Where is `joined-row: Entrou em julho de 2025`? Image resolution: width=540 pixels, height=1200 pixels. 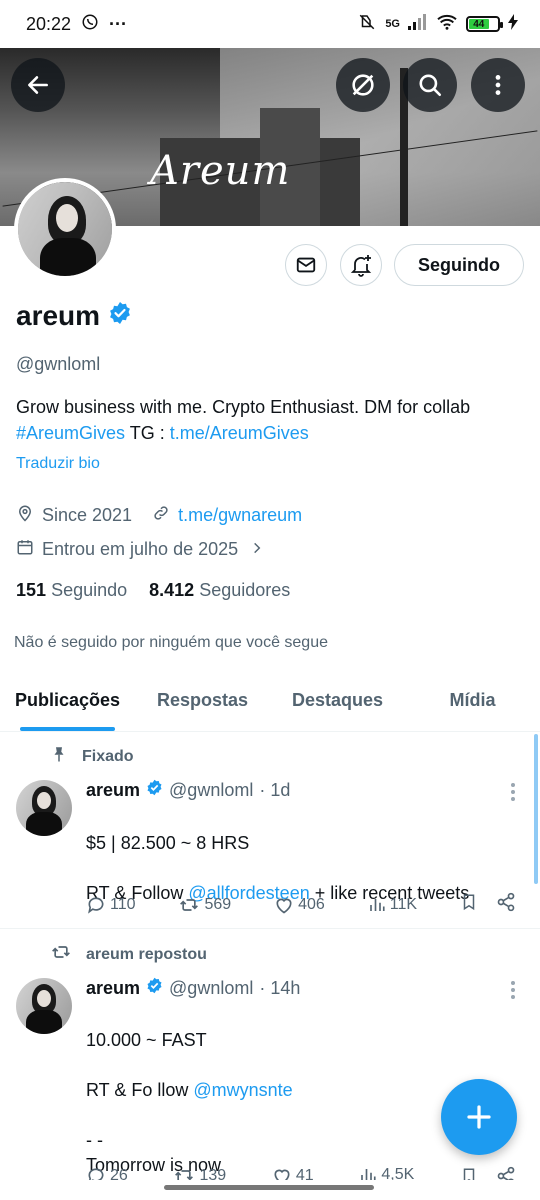 joined-row: Entrou em julho de 2025 is located at coordinates (140, 549).